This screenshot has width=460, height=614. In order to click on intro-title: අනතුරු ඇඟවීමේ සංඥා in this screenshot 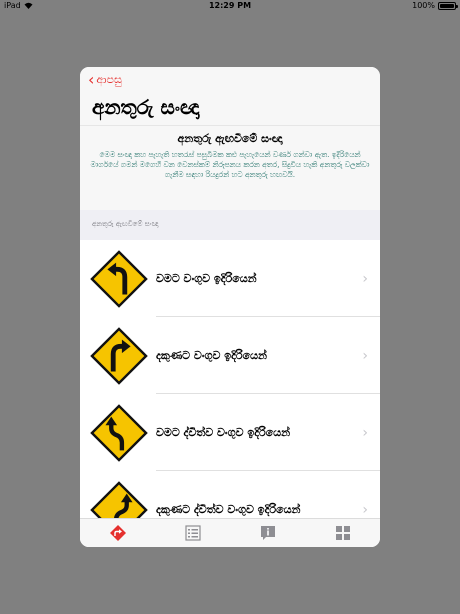, I will do `click(230, 138)`.